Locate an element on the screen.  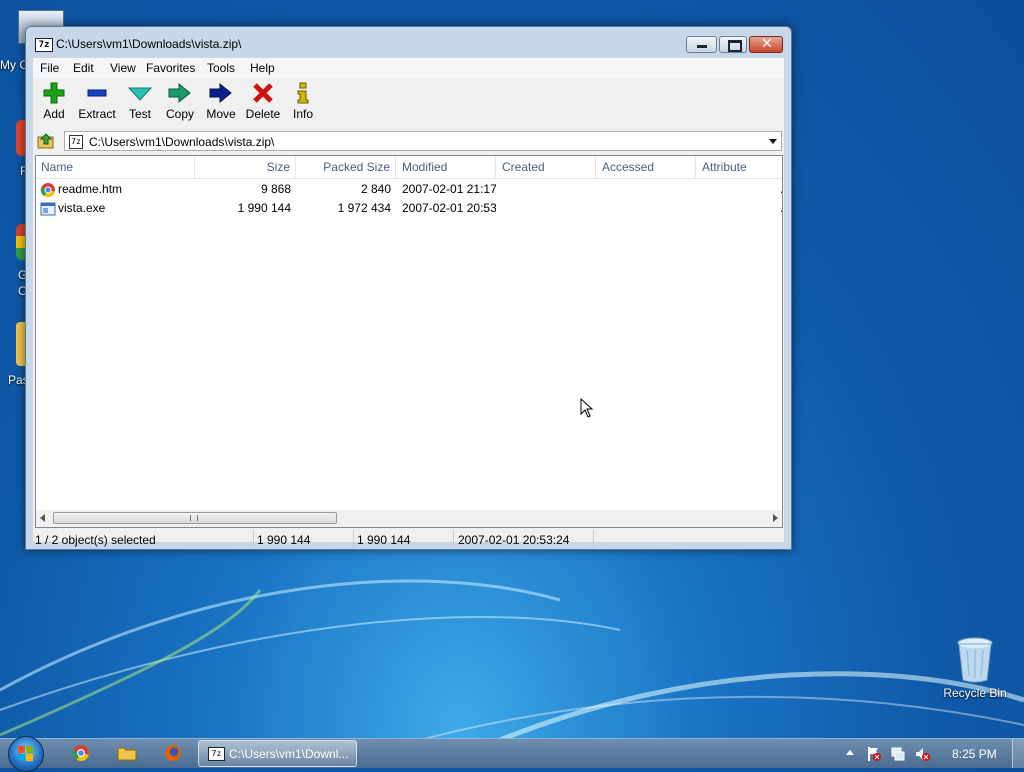
menu-bar: File Edit View Favorites Tools Help is located at coordinates (408, 68).